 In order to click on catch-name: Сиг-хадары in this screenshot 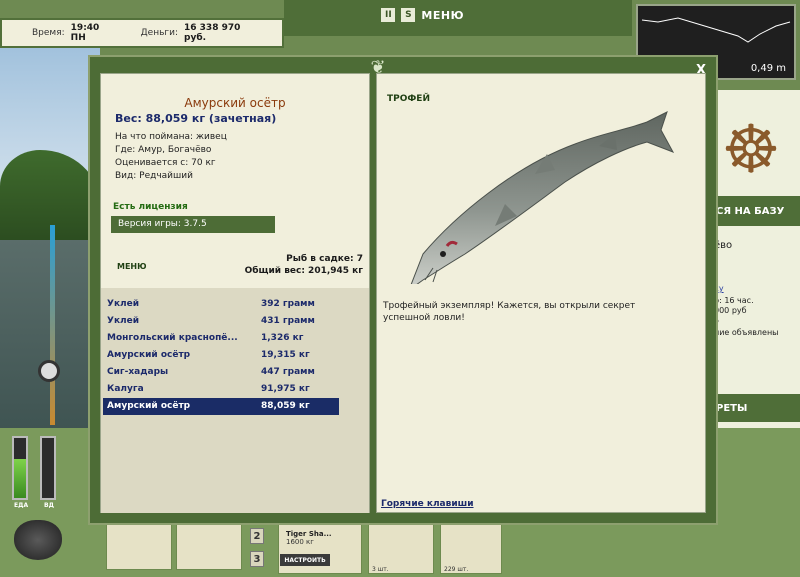, I will do `click(138, 372)`.